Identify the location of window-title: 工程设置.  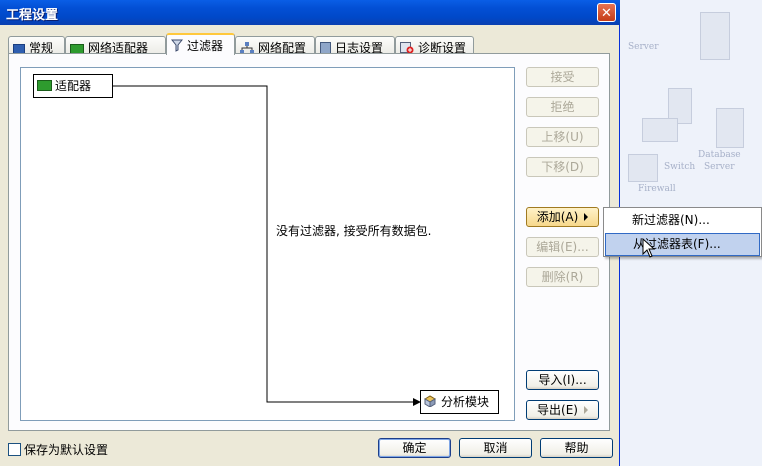
(32, 15).